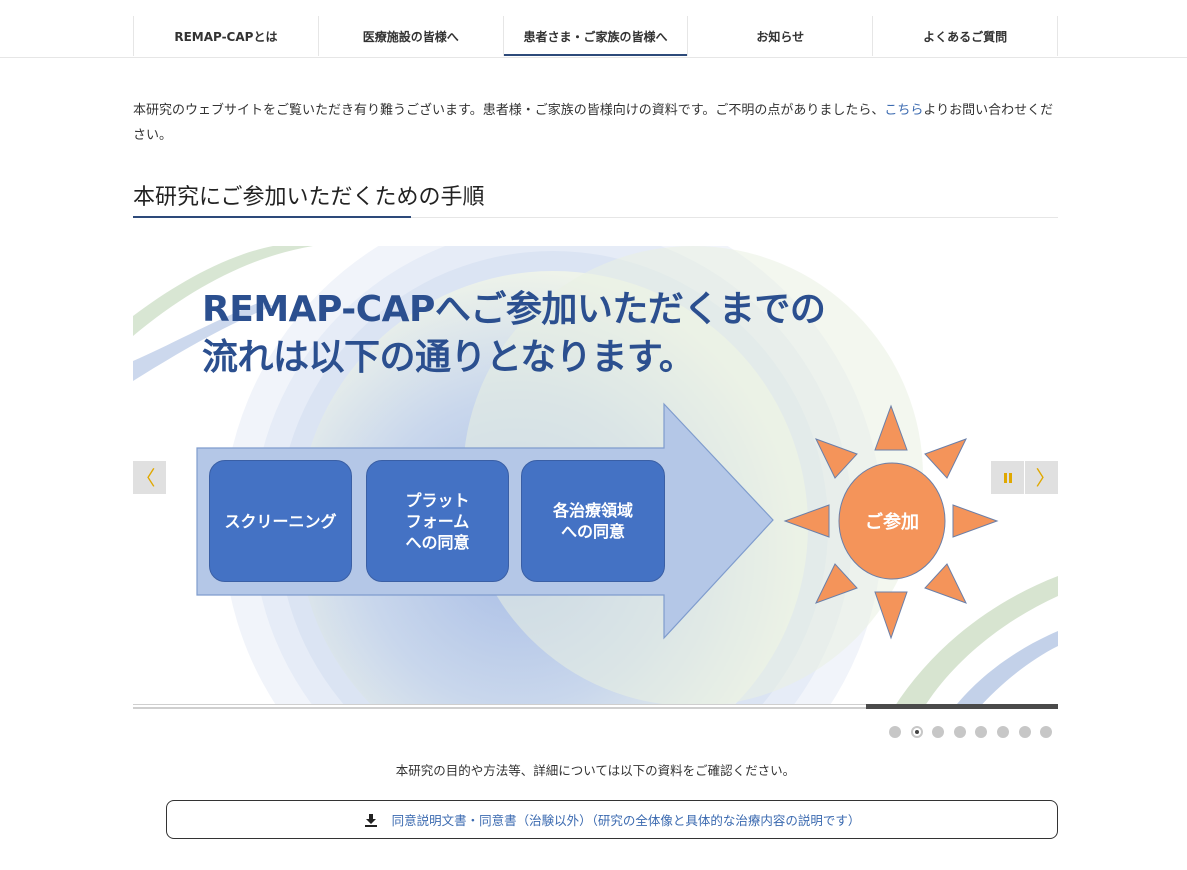 This screenshot has width=1187, height=870. What do you see at coordinates (595, 199) in the screenshot?
I see `section-heading: 本研究にご参加いただくための手順` at bounding box center [595, 199].